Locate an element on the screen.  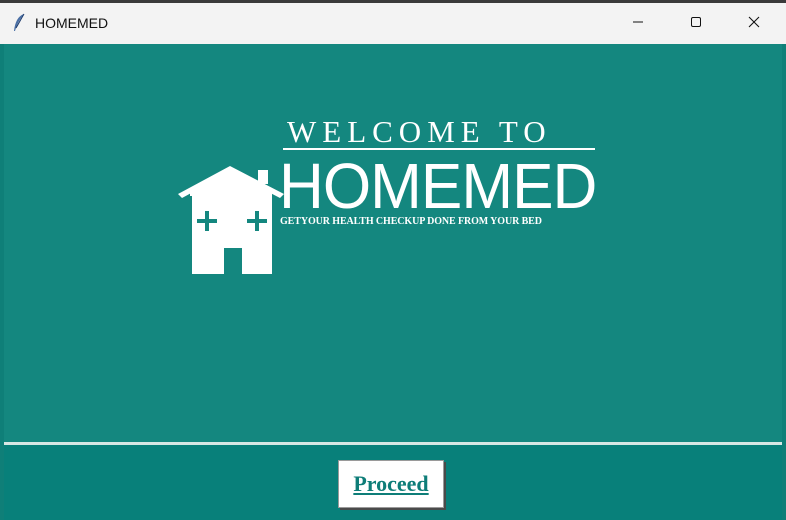
house-medical-icon is located at coordinates (232, 220).